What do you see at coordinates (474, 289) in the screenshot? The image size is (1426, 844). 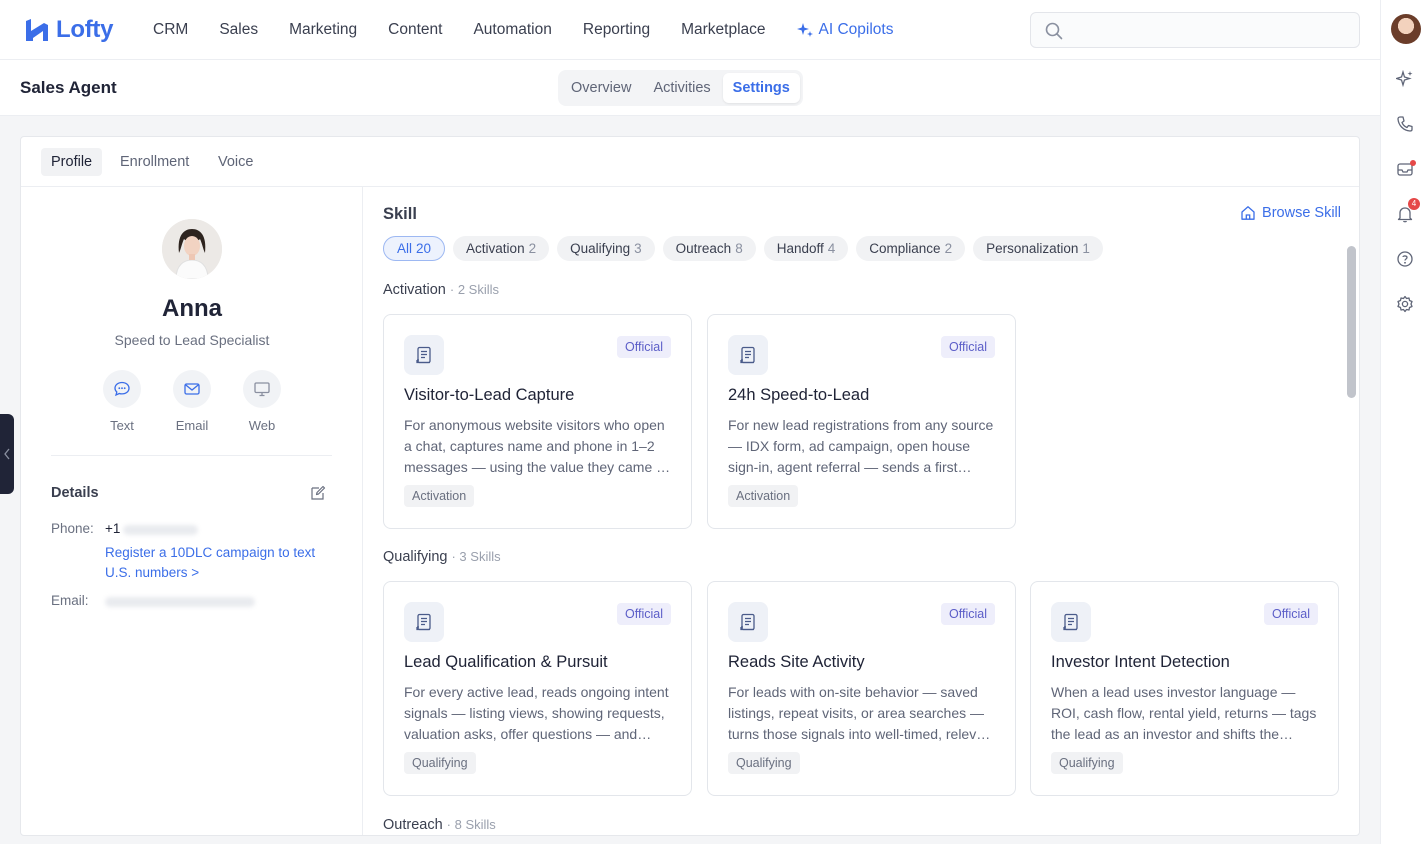 I see `section-count: · 2 Skills` at bounding box center [474, 289].